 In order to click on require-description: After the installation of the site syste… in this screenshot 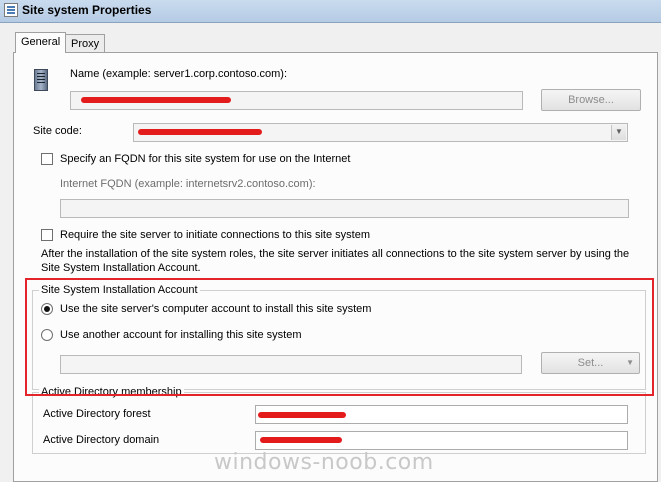, I will do `click(335, 261)`.